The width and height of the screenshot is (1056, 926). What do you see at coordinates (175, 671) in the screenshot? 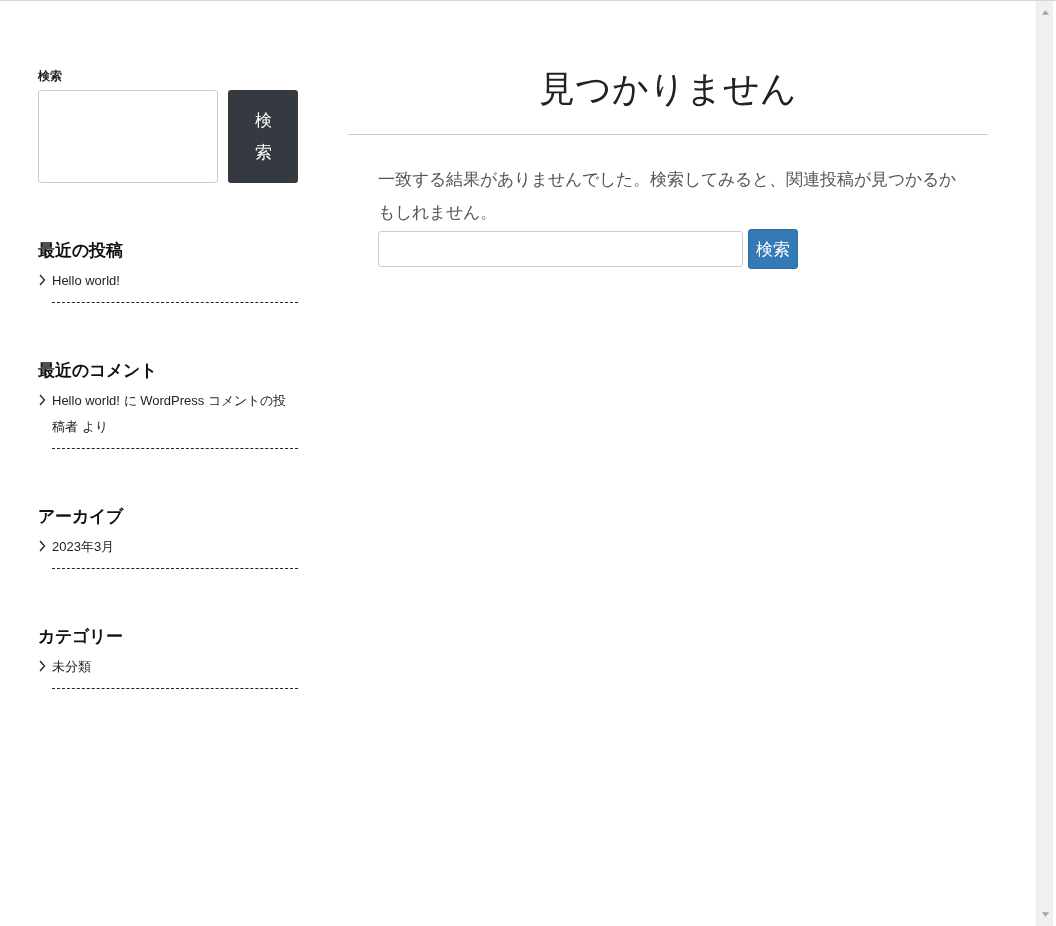
I see `widget-link: 未分類` at bounding box center [175, 671].